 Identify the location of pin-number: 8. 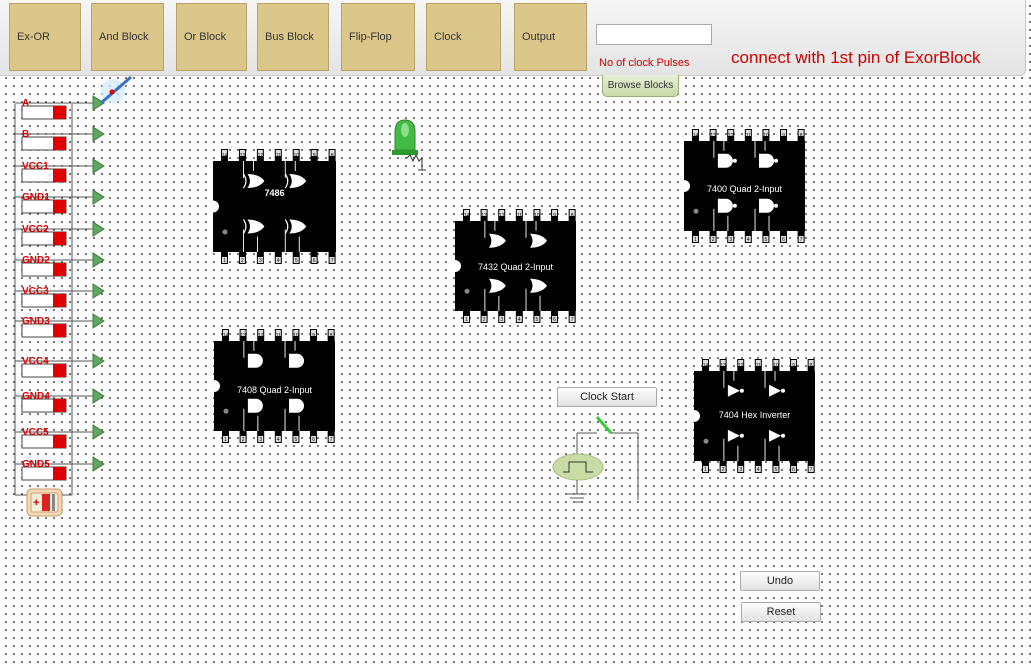
(332, 156).